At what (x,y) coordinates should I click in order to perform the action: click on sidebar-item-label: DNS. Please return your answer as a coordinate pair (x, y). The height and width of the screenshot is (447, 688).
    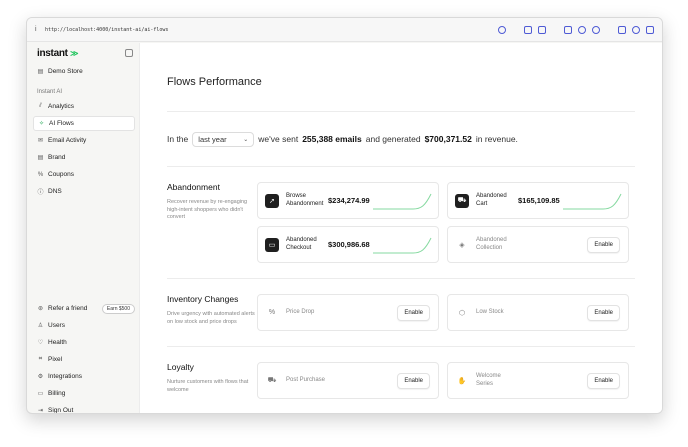
    Looking at the image, I should click on (55, 191).